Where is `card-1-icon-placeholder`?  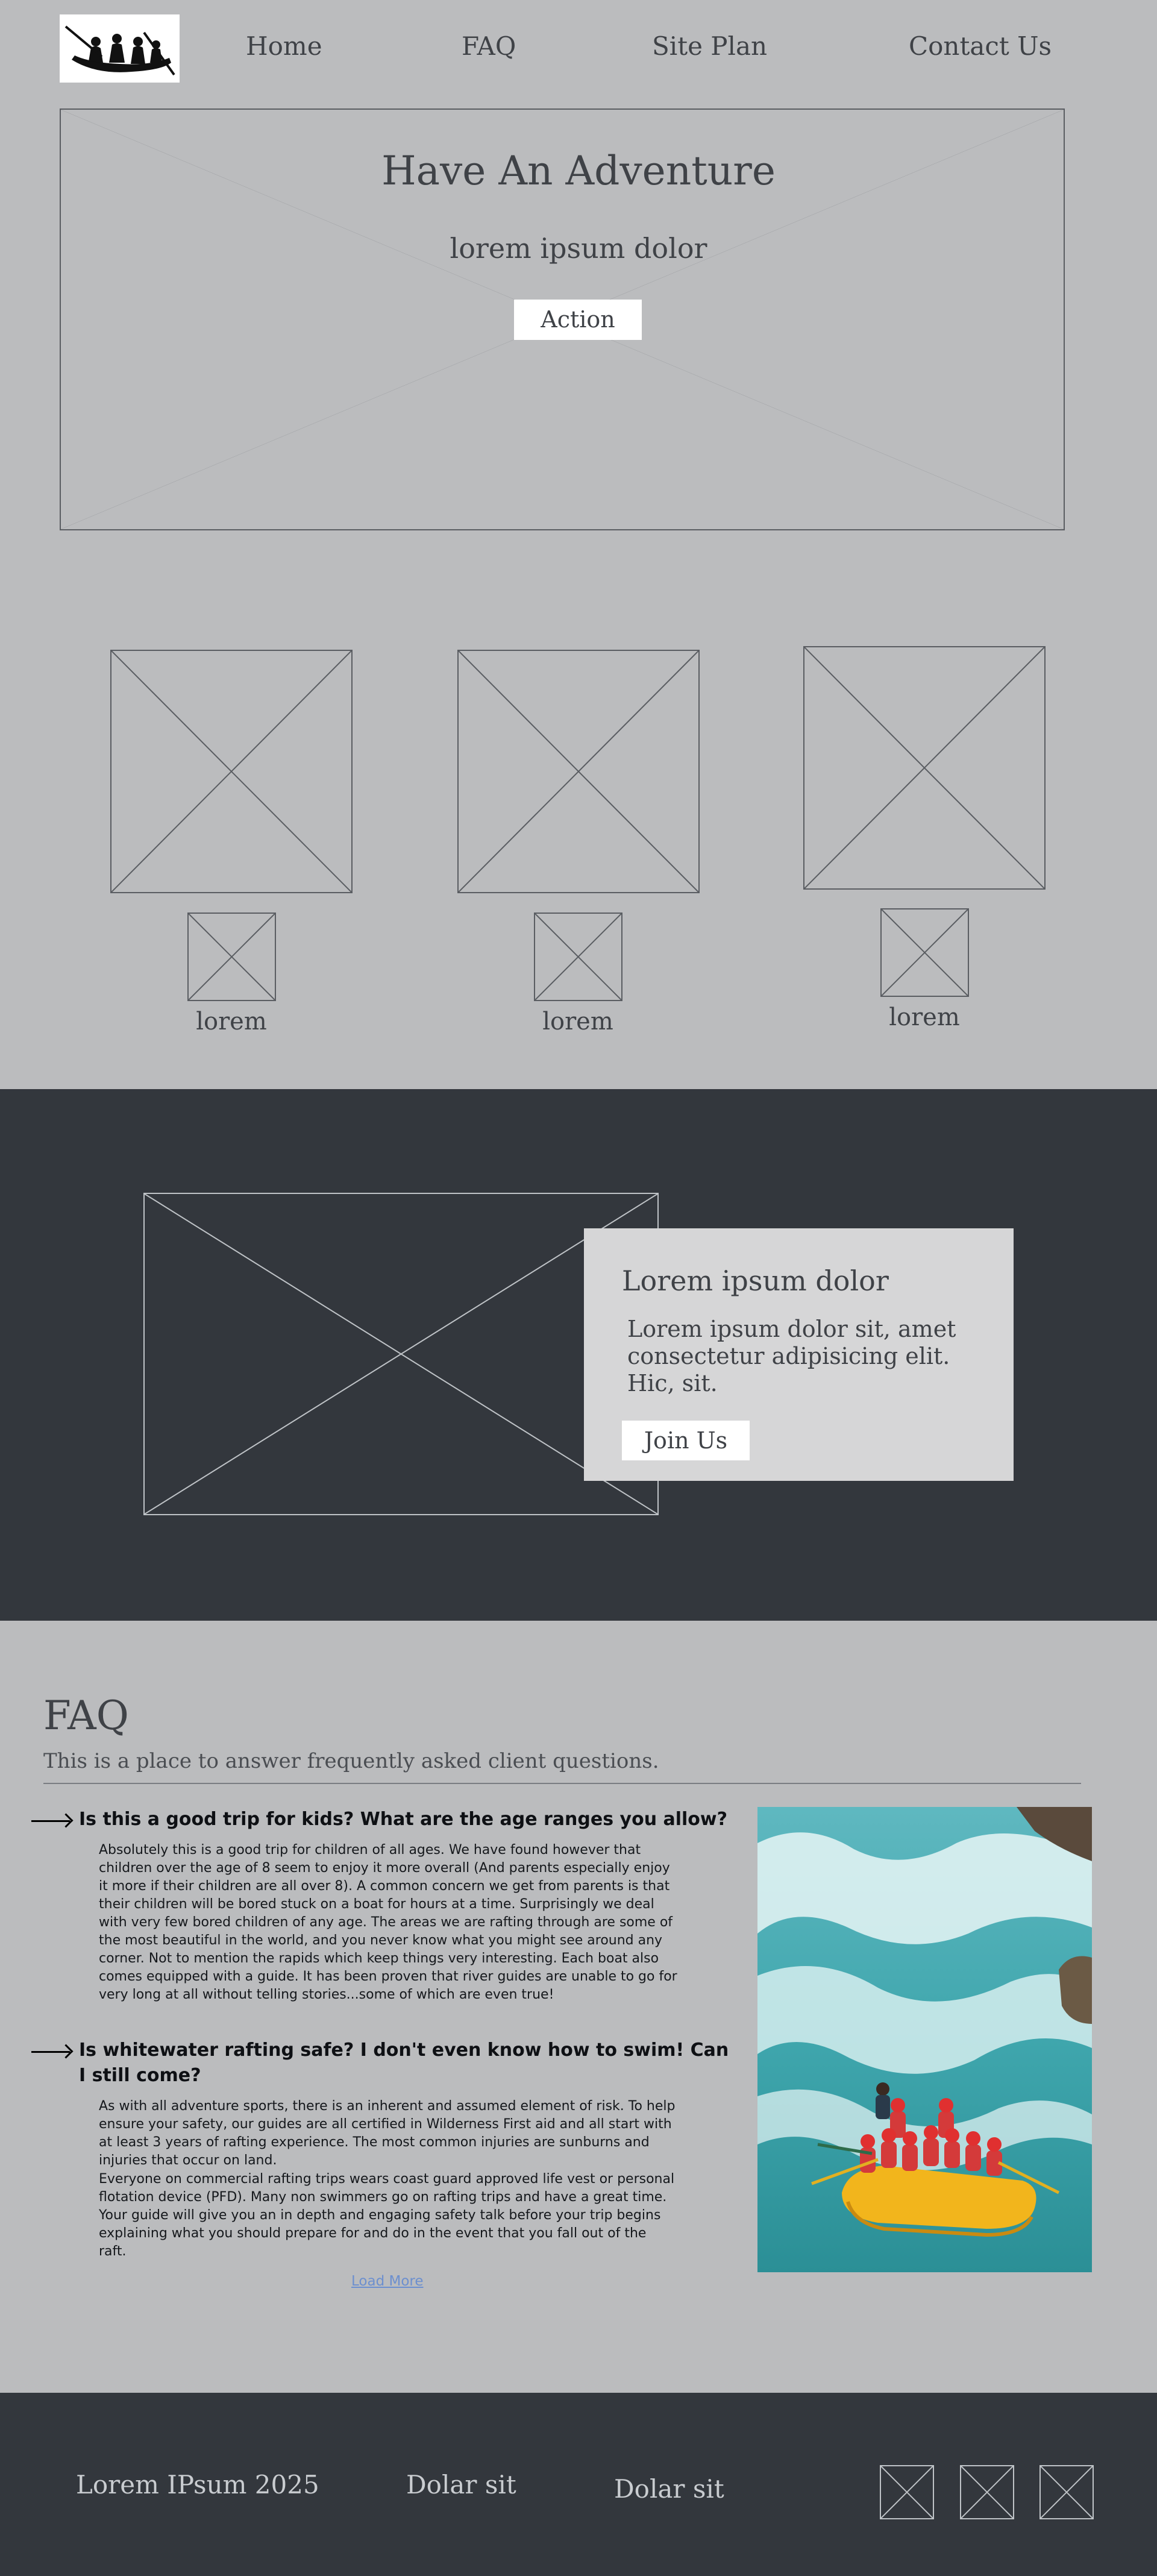 card-1-icon-placeholder is located at coordinates (232, 957).